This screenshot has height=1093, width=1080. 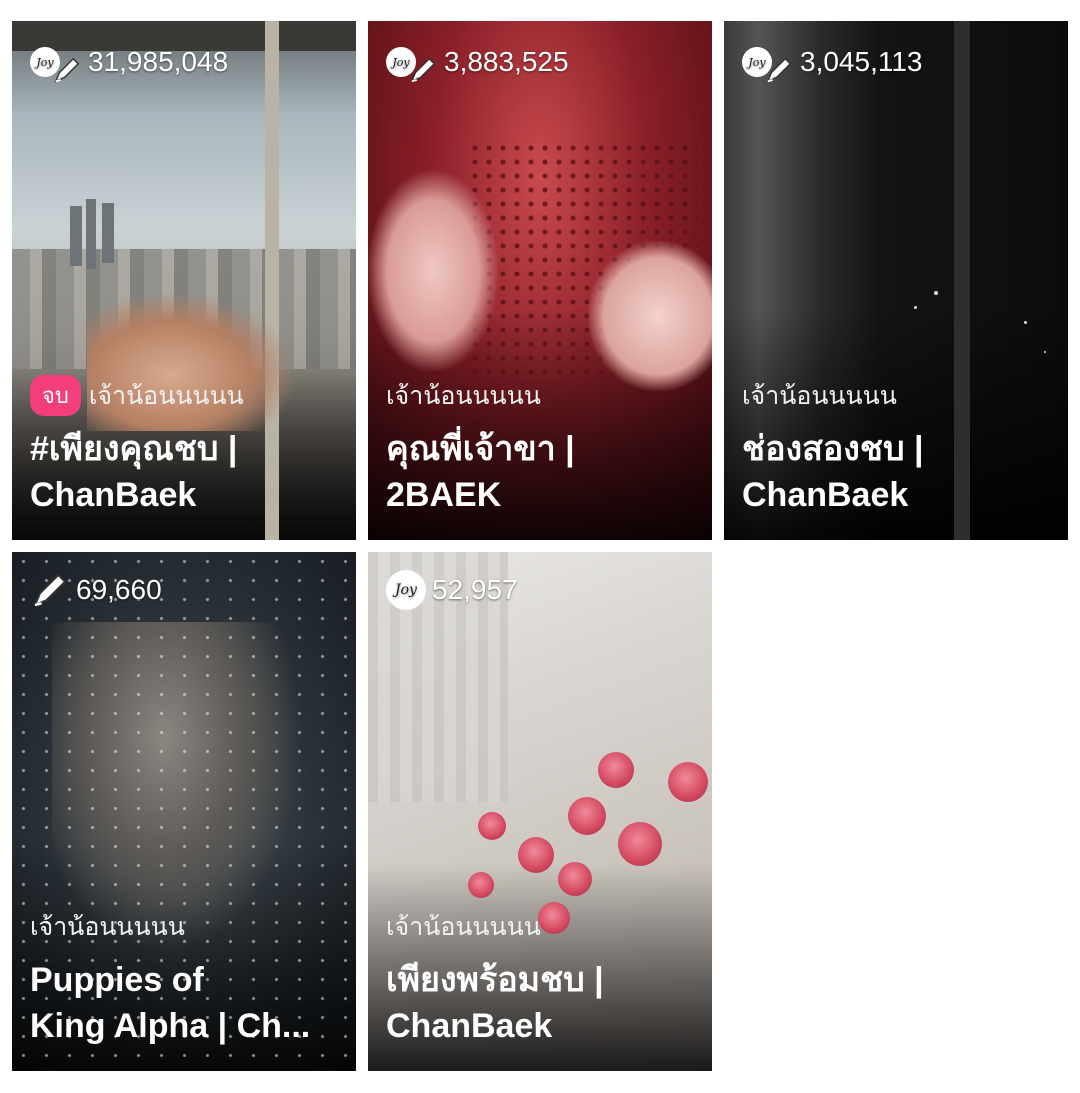 I want to click on read-count: 69,660, so click(x=96, y=590).